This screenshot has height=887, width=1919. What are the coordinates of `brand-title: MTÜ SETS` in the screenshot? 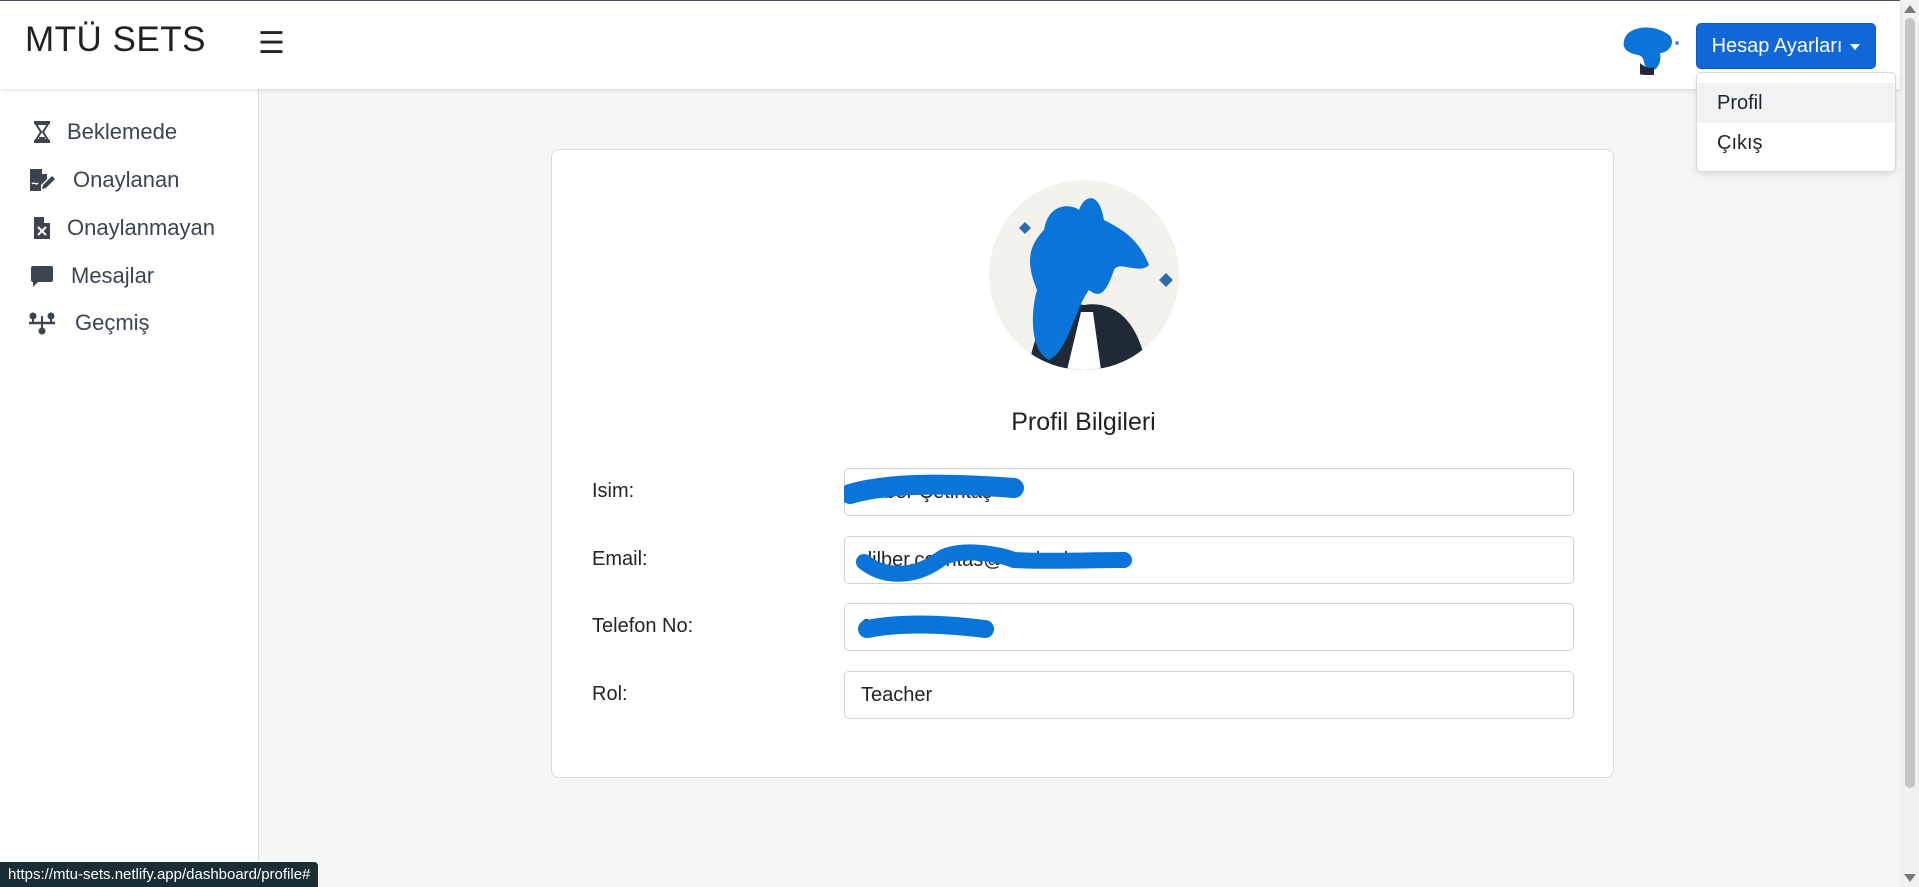 It's located at (115, 40).